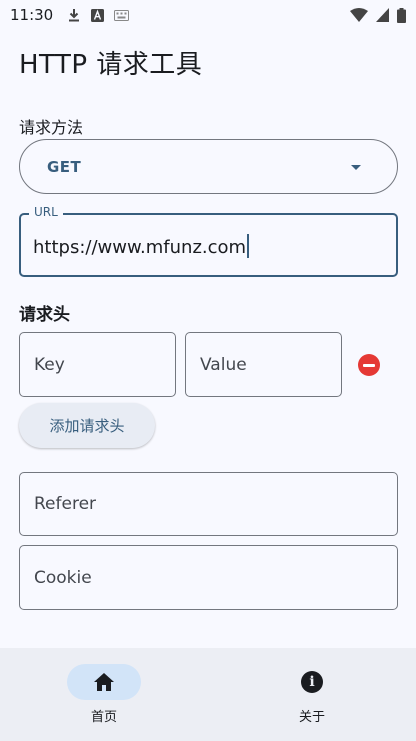  Describe the element at coordinates (122, 15) in the screenshot. I see `keyboard-icon` at that location.